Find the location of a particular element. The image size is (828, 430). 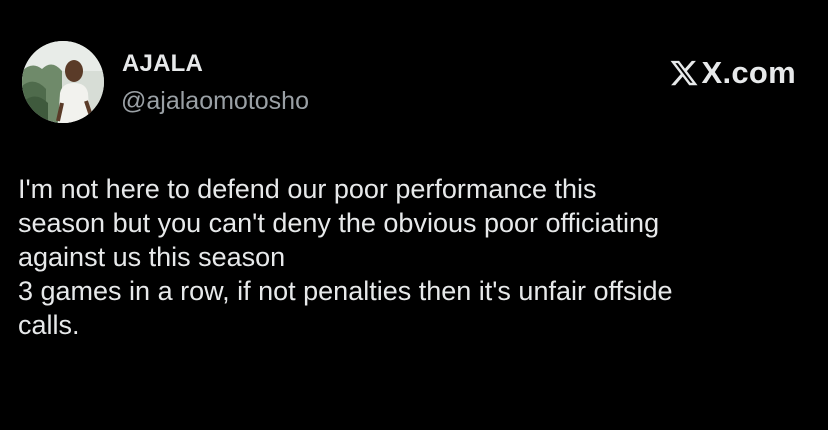

tweet-line: against us this season is located at coordinates (152, 257).